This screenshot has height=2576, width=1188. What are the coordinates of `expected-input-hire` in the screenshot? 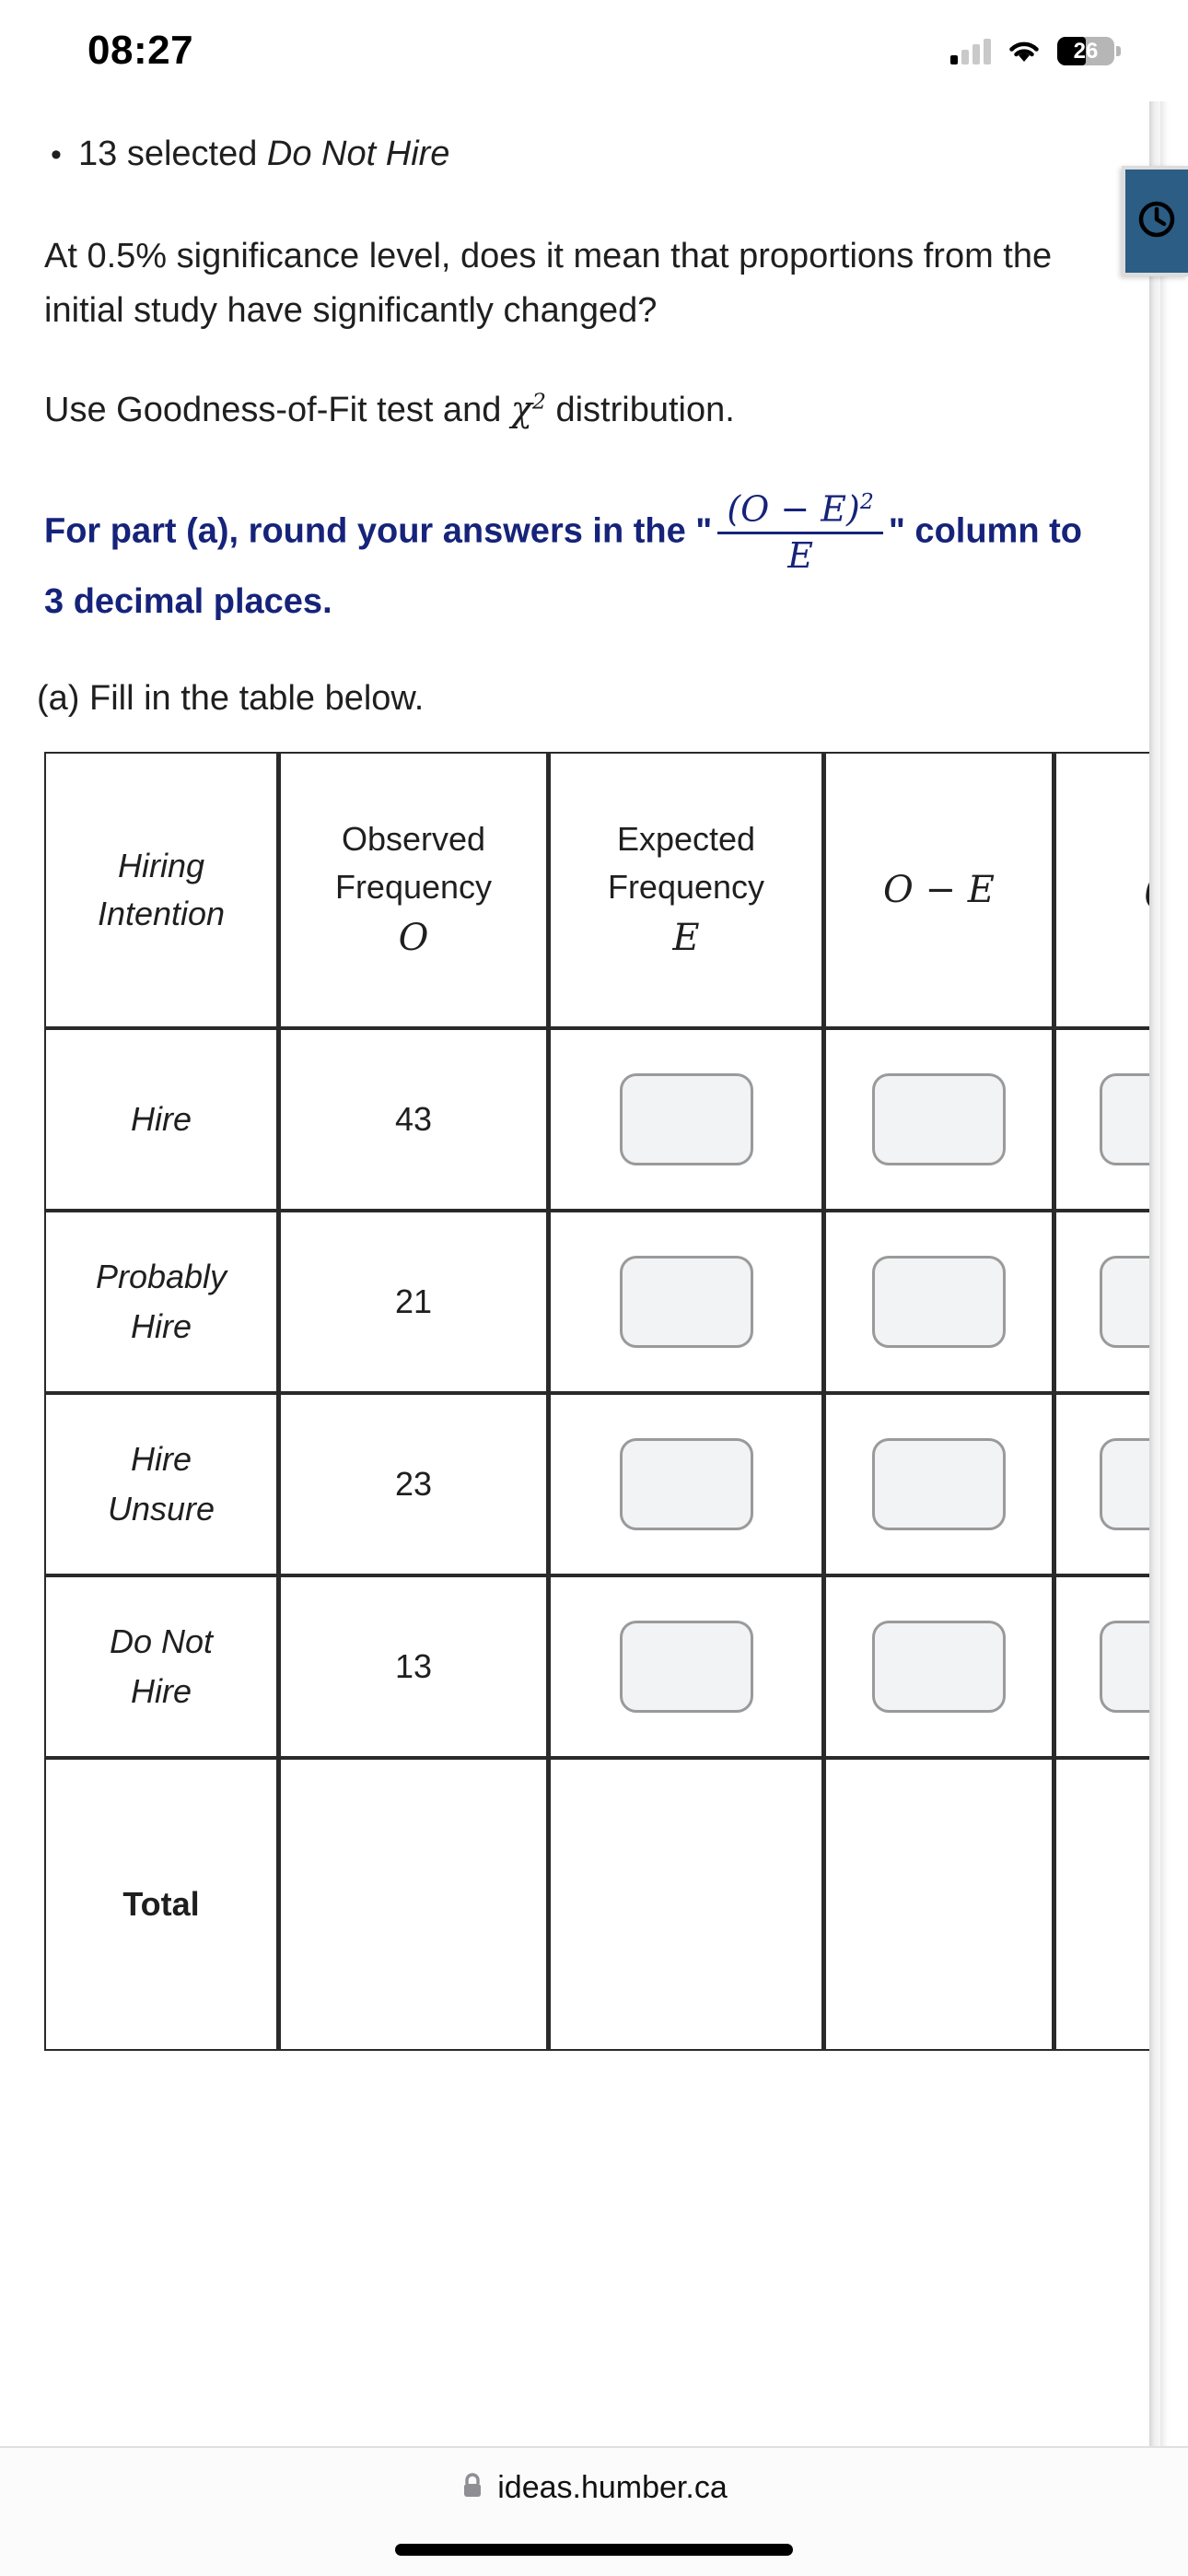 It's located at (686, 1119).